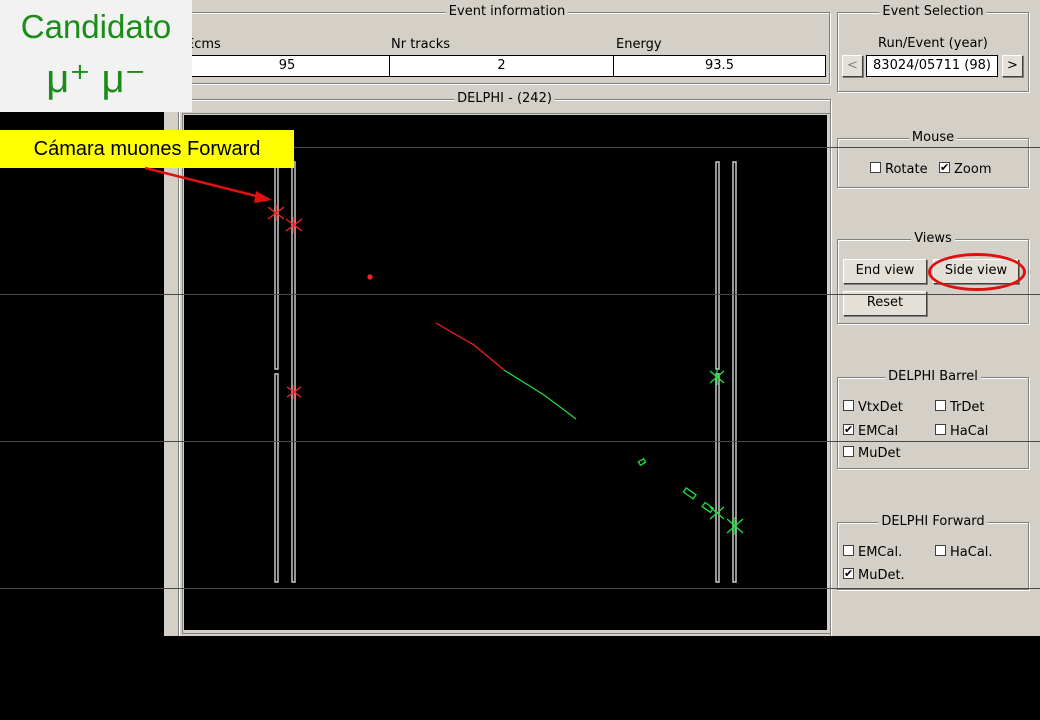  What do you see at coordinates (96, 26) in the screenshot?
I see `candidate-title: Candidato` at bounding box center [96, 26].